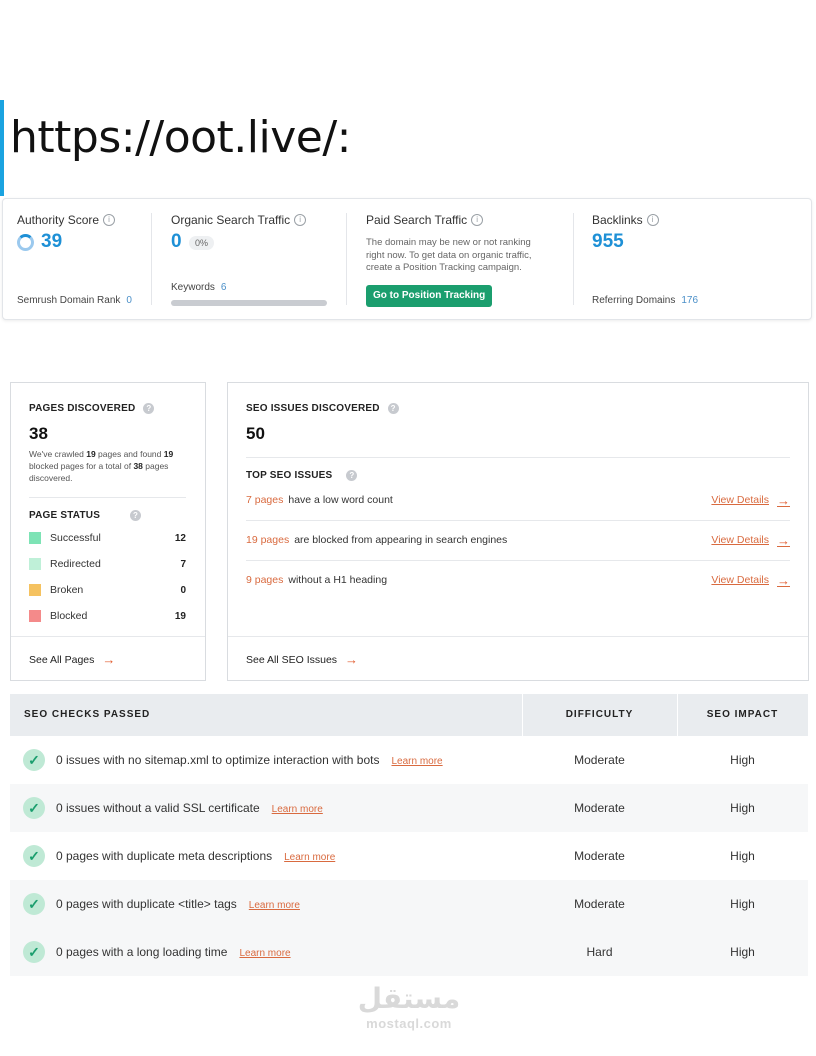 This screenshot has width=816, height=1056. Describe the element at coordinates (85, 515) in the screenshot. I see `page-status-title: PAGE STATUS ?` at that location.